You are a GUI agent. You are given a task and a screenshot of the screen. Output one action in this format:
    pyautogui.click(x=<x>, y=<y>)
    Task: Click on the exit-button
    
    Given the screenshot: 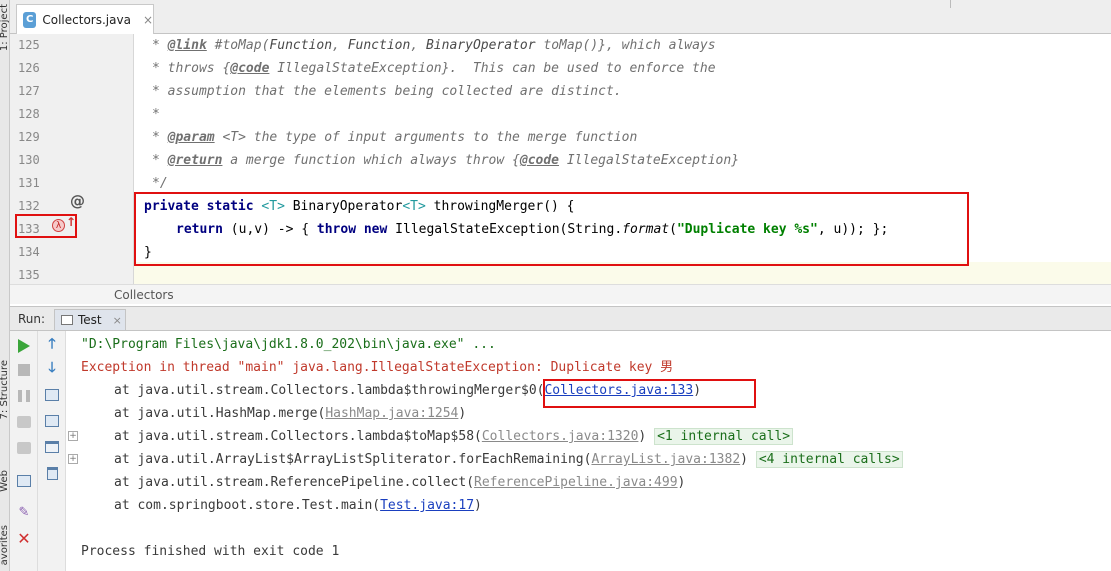 What is the action you would take?
    pyautogui.click(x=24, y=448)
    